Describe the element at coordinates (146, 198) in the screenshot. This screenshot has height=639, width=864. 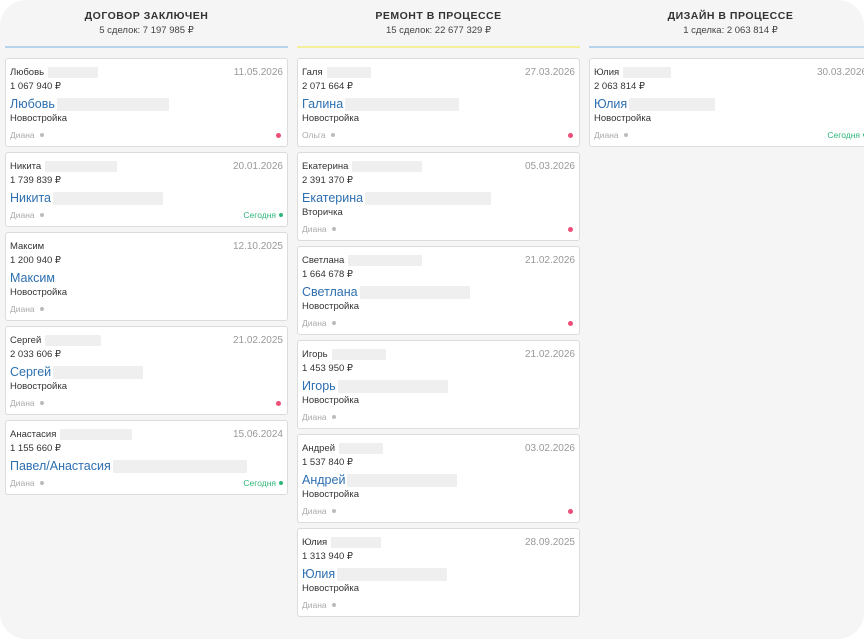
I see `deal-title-link: Никита` at that location.